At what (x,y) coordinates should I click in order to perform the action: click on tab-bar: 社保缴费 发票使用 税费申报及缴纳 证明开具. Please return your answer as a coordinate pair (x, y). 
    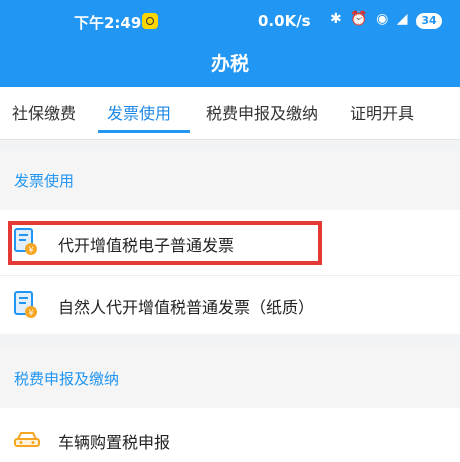
    Looking at the image, I should click on (230, 113).